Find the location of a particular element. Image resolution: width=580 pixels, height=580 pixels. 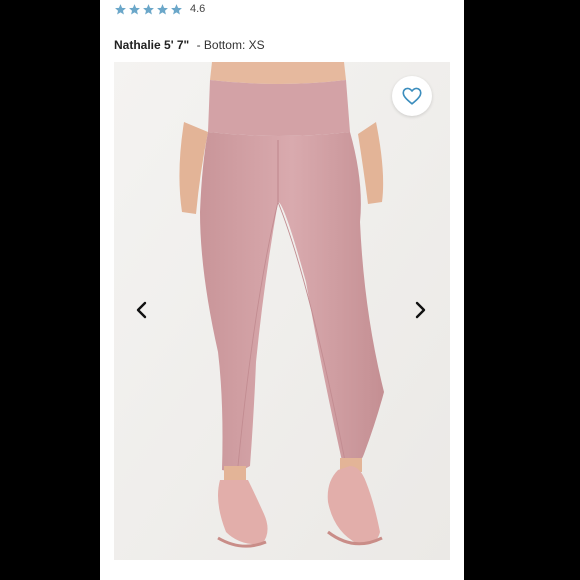

model-name: Nathalie 5' 7" is located at coordinates (152, 45).